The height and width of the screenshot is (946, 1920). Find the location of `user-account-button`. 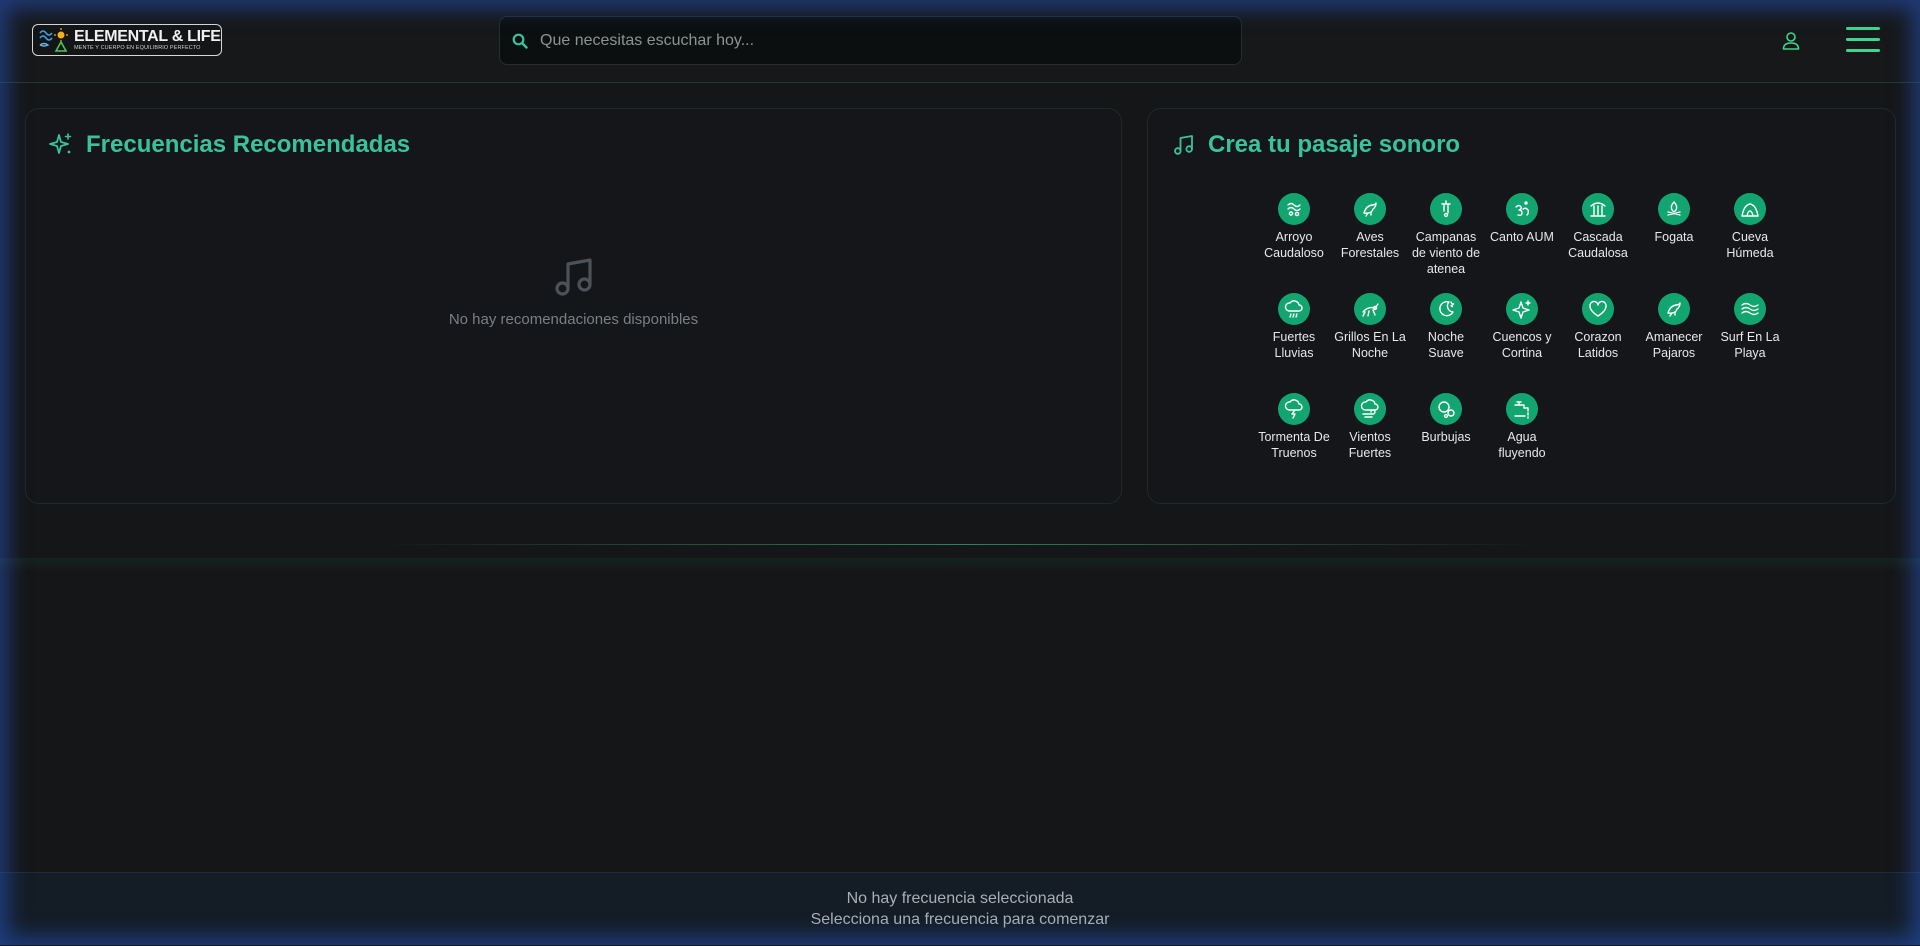

user-account-button is located at coordinates (1791, 41).